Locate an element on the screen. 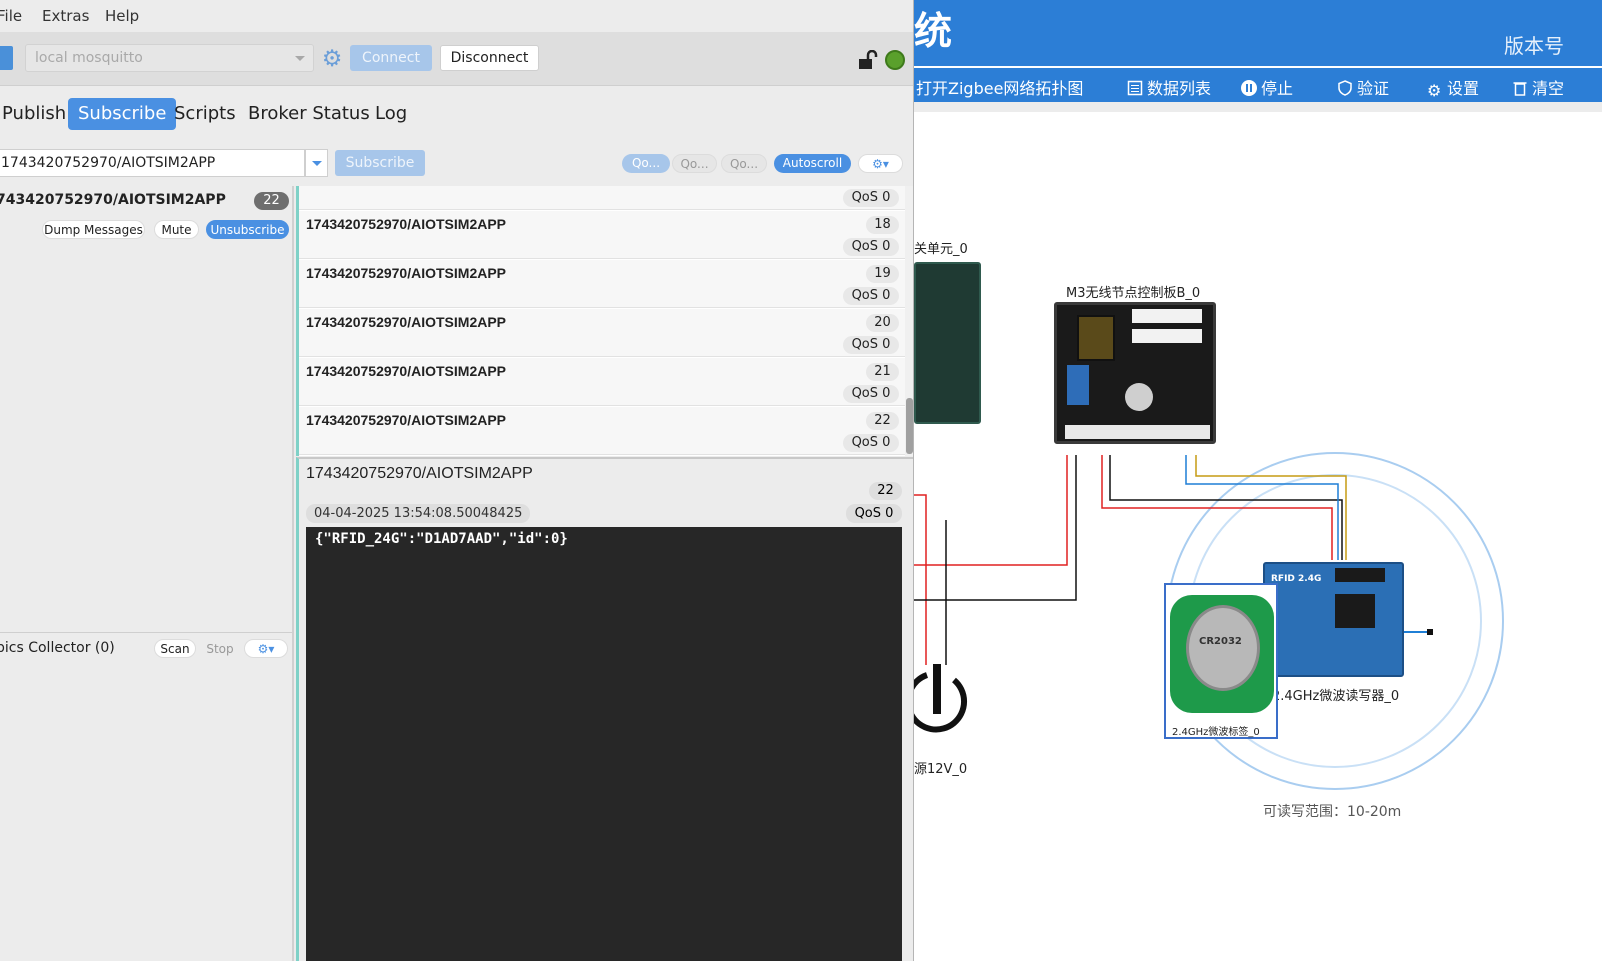  message-list-scrollbar is located at coordinates (909, 321).